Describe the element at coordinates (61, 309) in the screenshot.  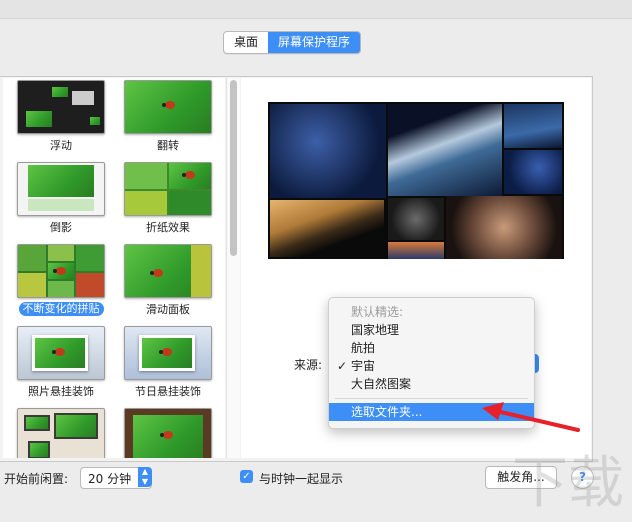
I see `screensaver-label-selected: 不断变化的拼贴` at that location.